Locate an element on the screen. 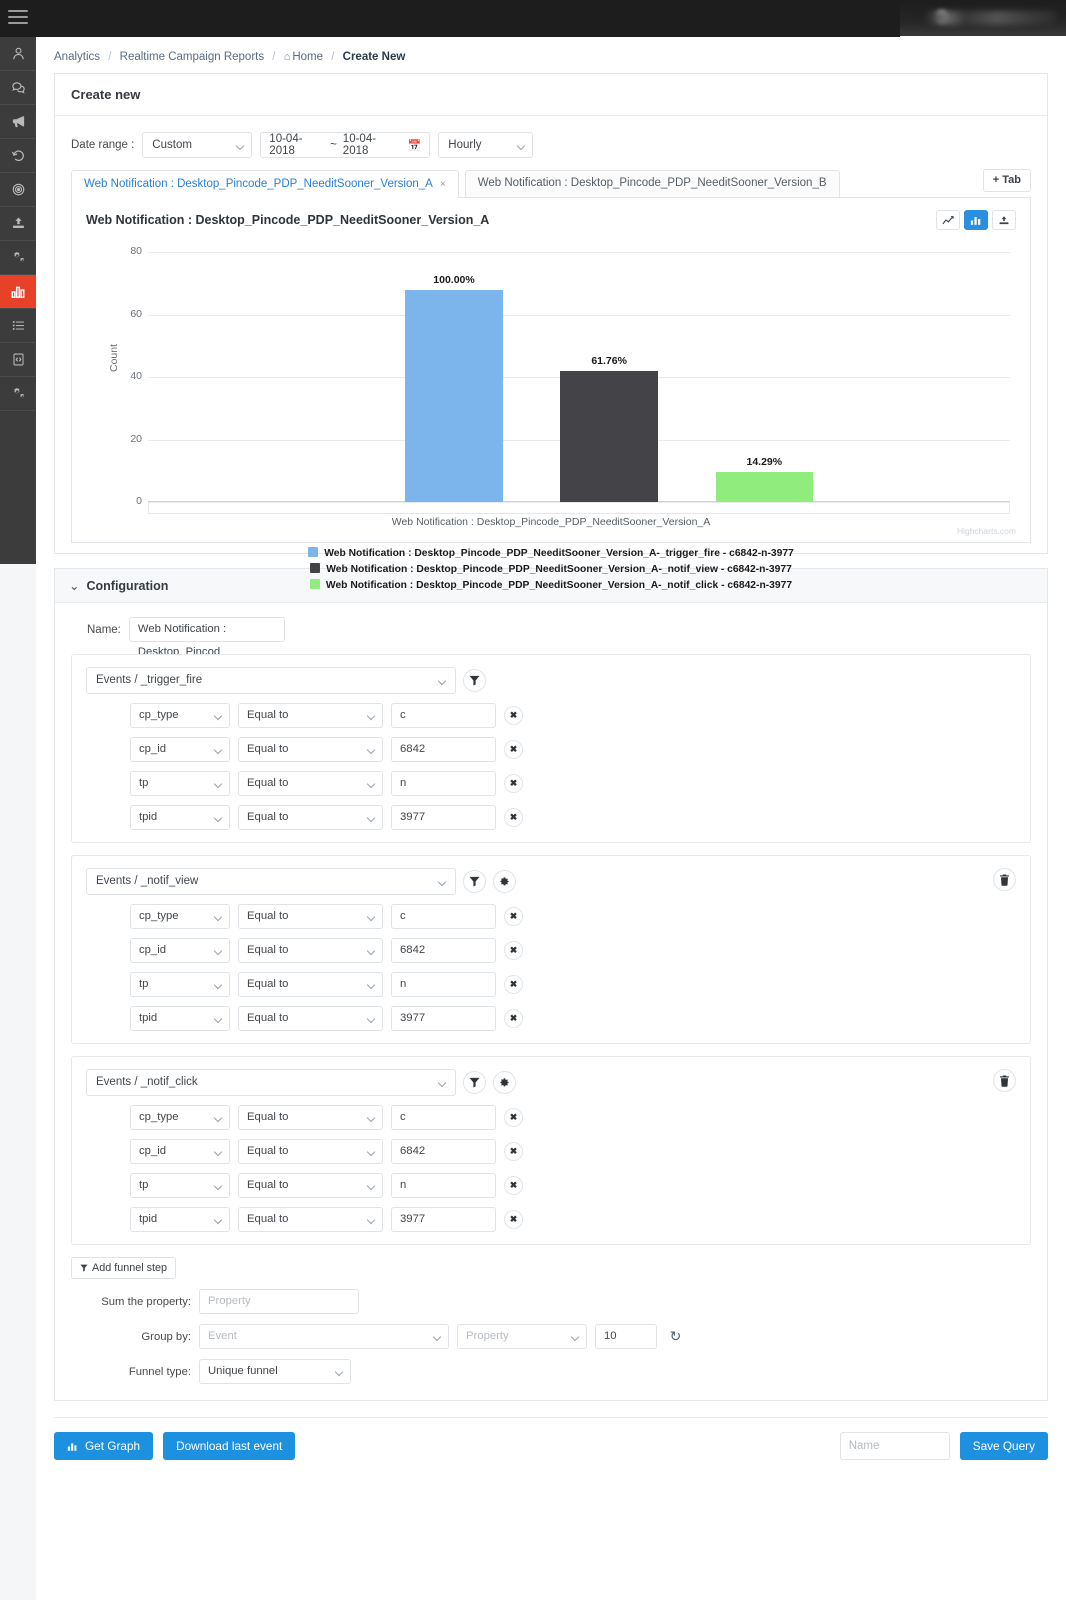  sidebar-item-analytics is located at coordinates (18, 292).